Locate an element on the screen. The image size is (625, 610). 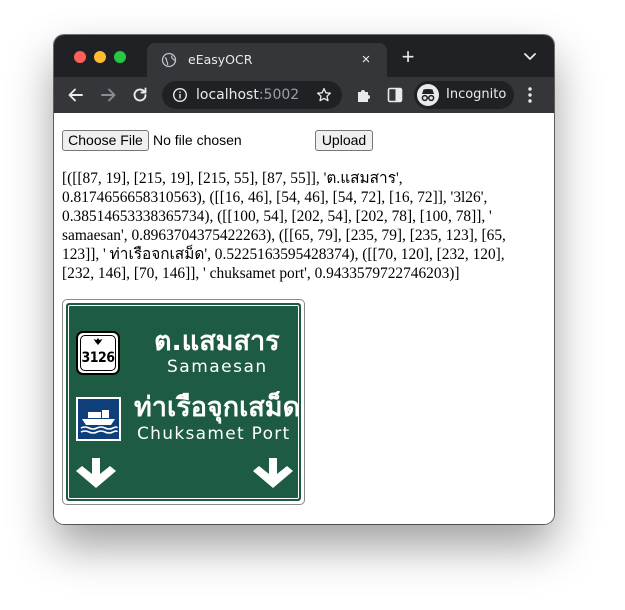
sign-line1-thai: ต.แสมสาร is located at coordinates (217, 341).